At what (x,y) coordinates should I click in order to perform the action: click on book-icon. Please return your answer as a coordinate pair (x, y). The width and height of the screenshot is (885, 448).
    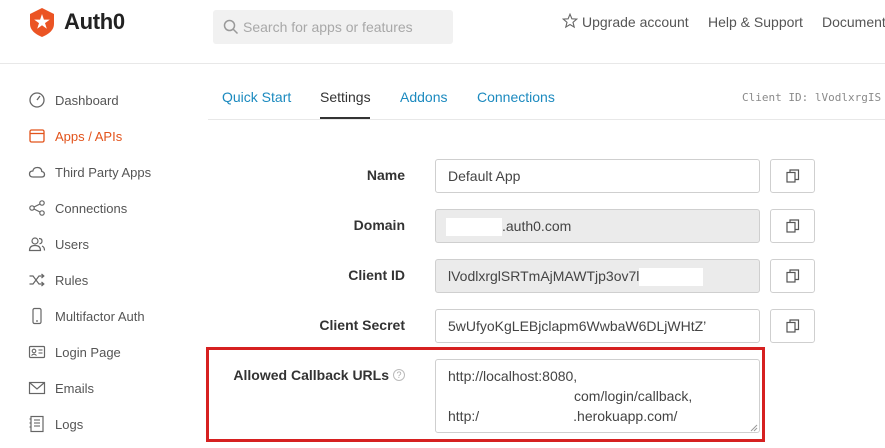
    Looking at the image, I should click on (36, 424).